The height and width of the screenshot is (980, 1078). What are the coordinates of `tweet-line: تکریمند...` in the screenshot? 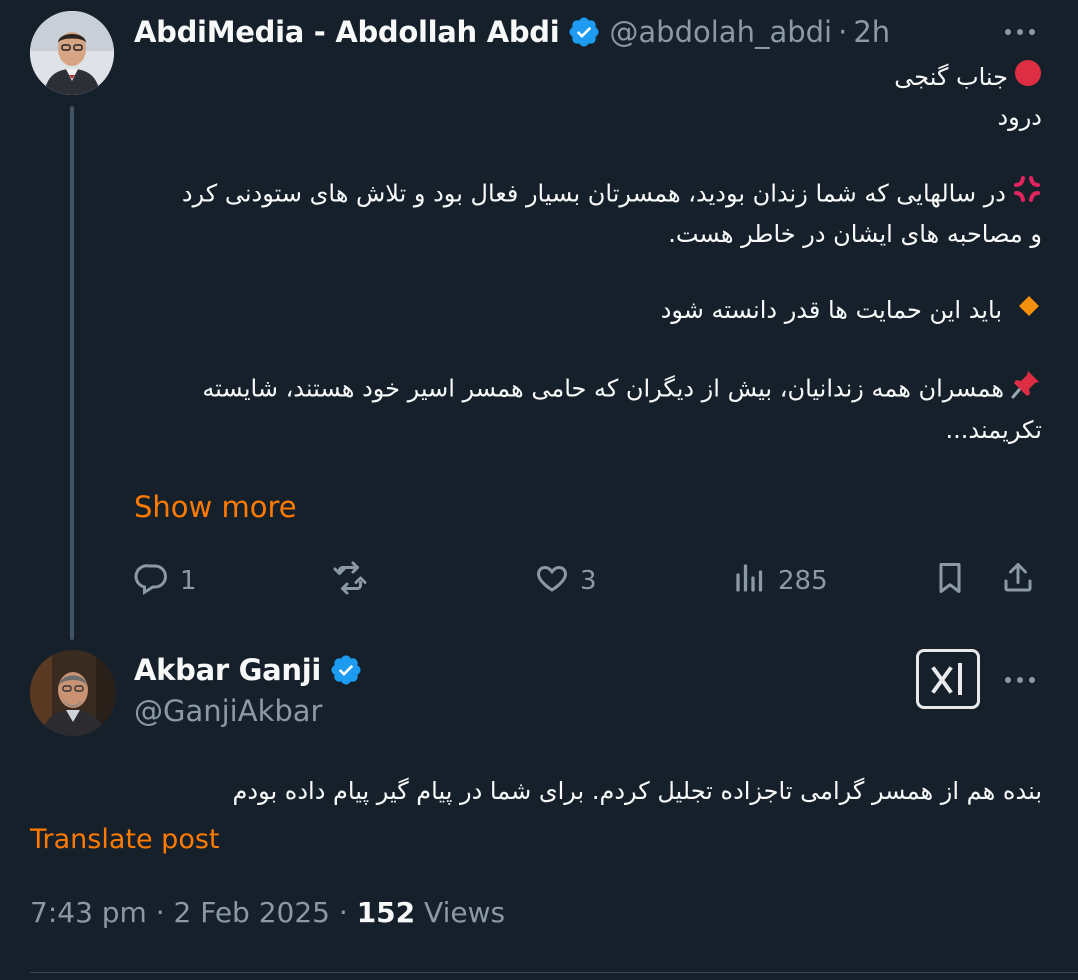 It's located at (993, 429).